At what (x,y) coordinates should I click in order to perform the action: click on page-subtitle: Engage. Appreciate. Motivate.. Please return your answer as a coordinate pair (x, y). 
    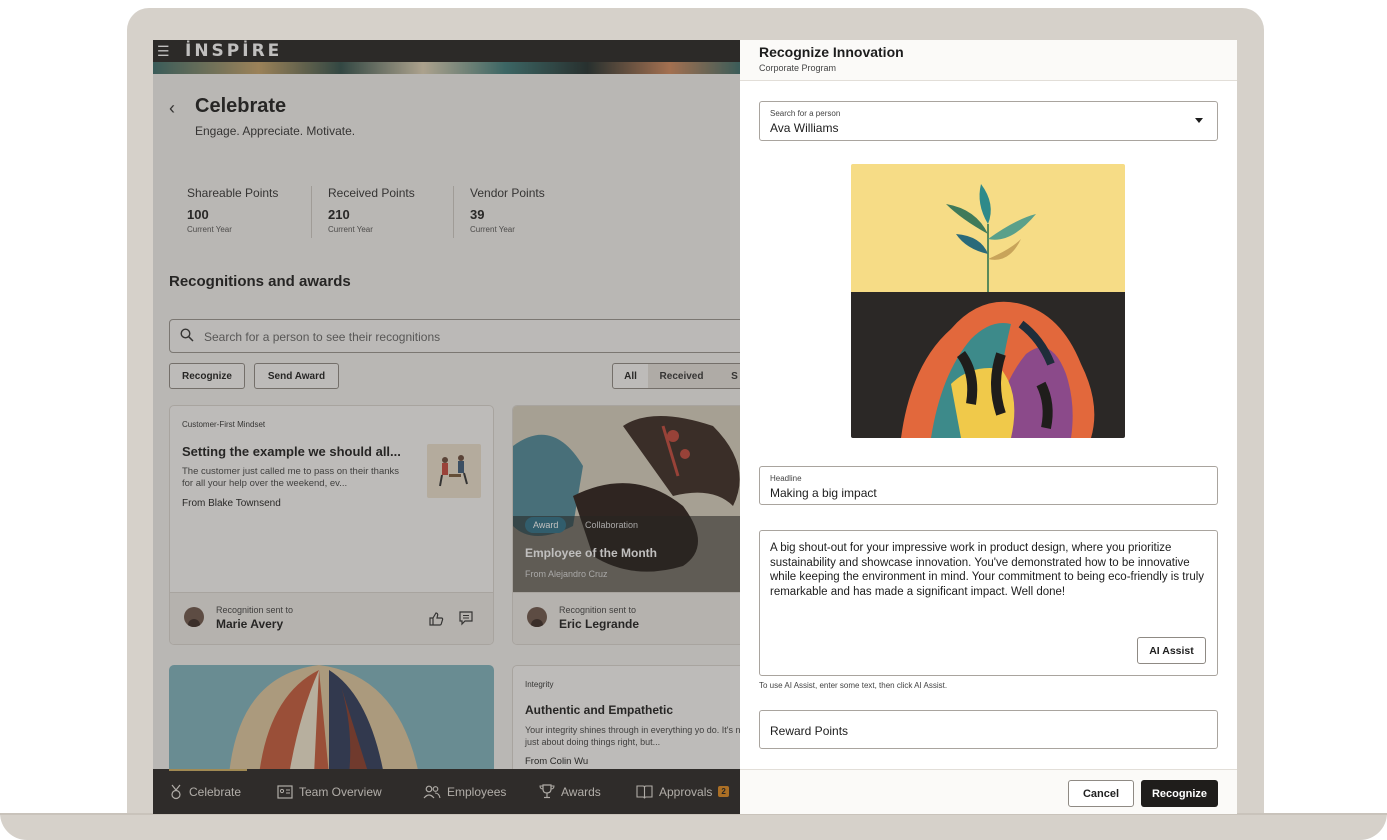
    Looking at the image, I should click on (275, 131).